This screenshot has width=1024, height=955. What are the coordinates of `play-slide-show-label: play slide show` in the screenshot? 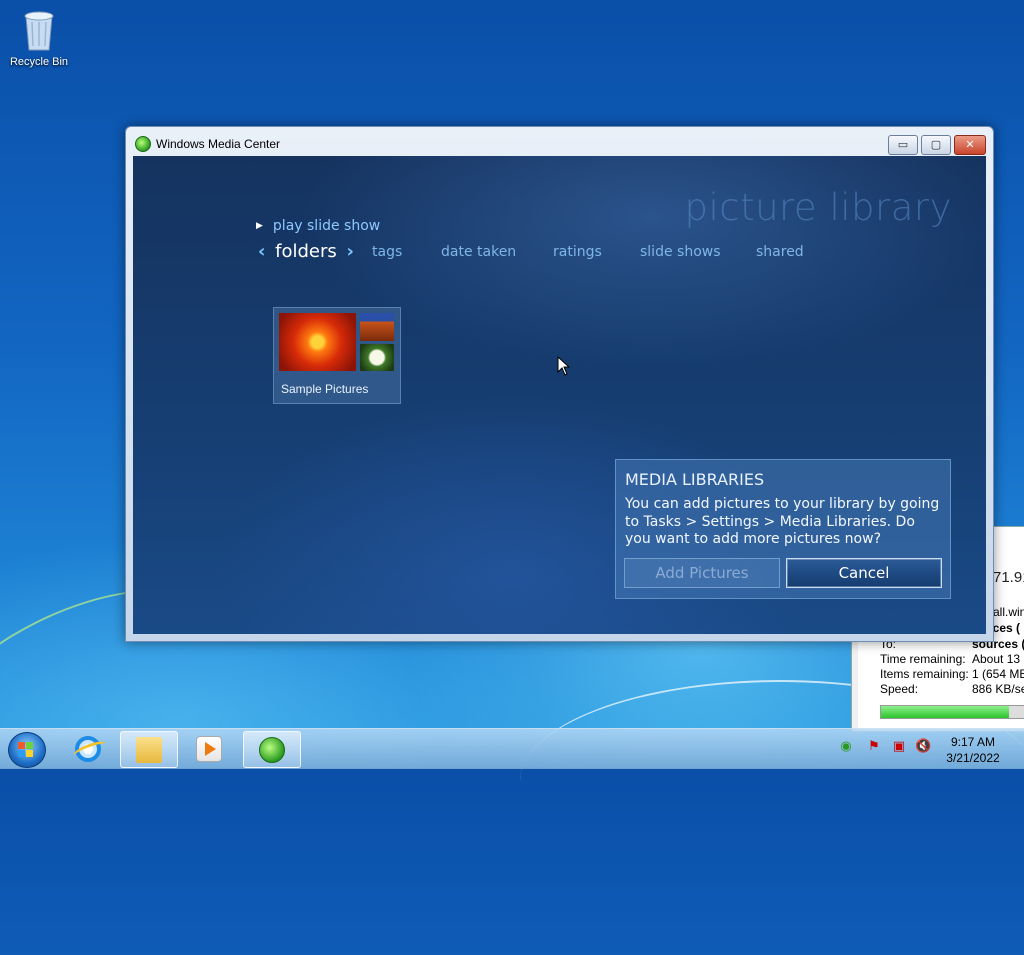 It's located at (326, 226).